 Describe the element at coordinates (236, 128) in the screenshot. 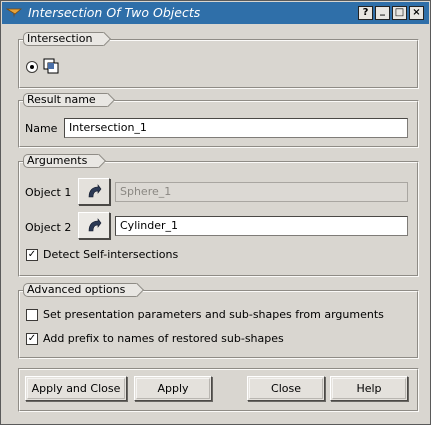

I see `result-name-input: Intersection_1` at that location.